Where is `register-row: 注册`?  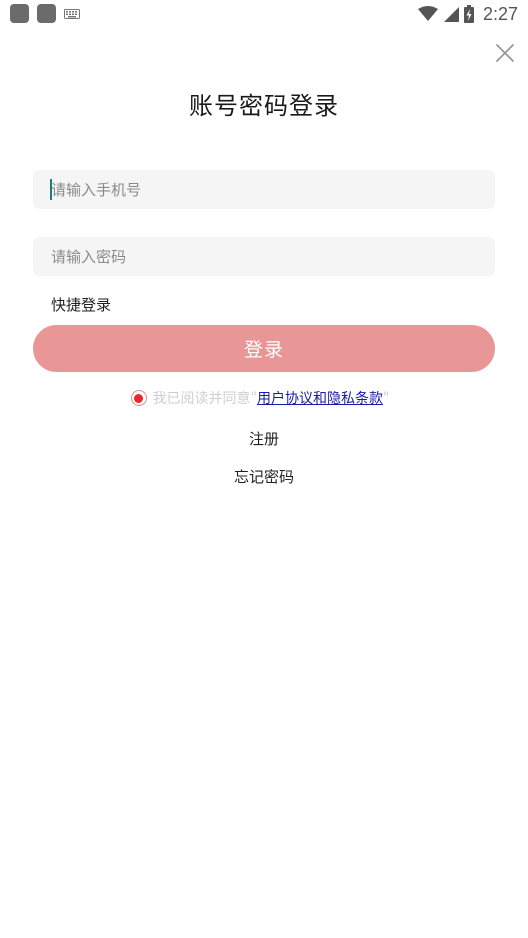
register-row: 注册 is located at coordinates (264, 438).